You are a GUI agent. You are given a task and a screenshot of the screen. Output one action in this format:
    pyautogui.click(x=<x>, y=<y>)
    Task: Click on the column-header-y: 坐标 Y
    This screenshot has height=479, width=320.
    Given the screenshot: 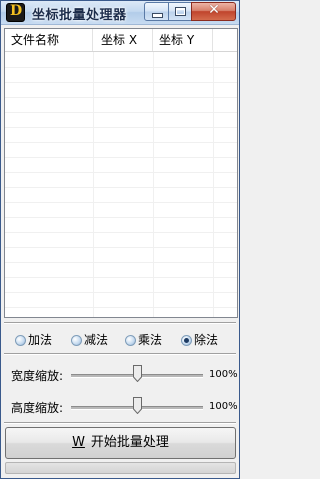 What is the action you would take?
    pyautogui.click(x=183, y=40)
    